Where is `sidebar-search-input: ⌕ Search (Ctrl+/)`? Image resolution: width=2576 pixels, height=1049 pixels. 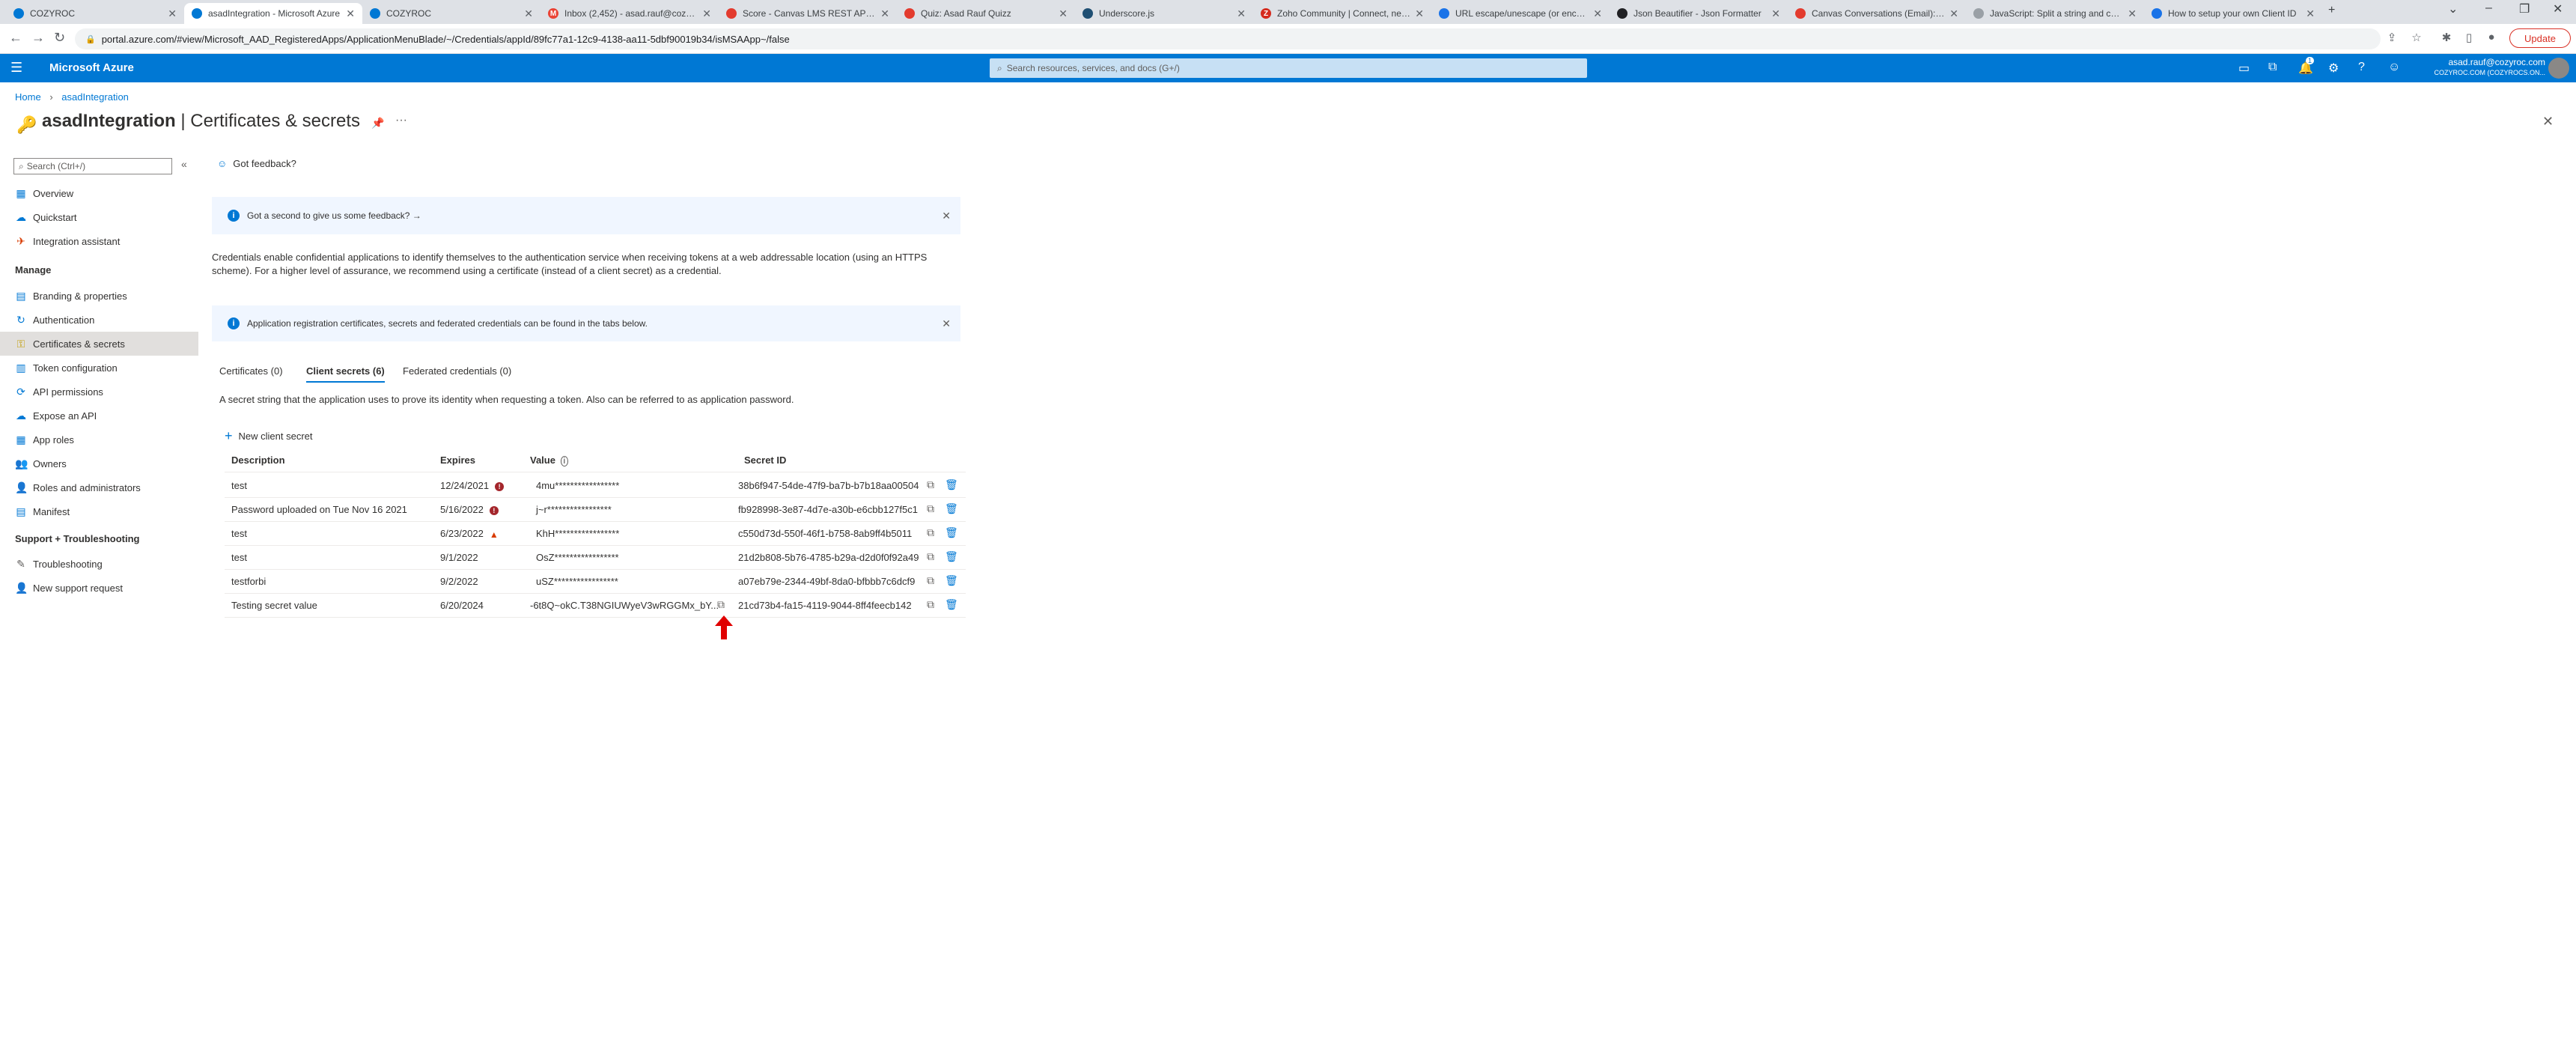
sidebar-search-input: ⌕ Search (Ctrl+/) is located at coordinates (92, 166).